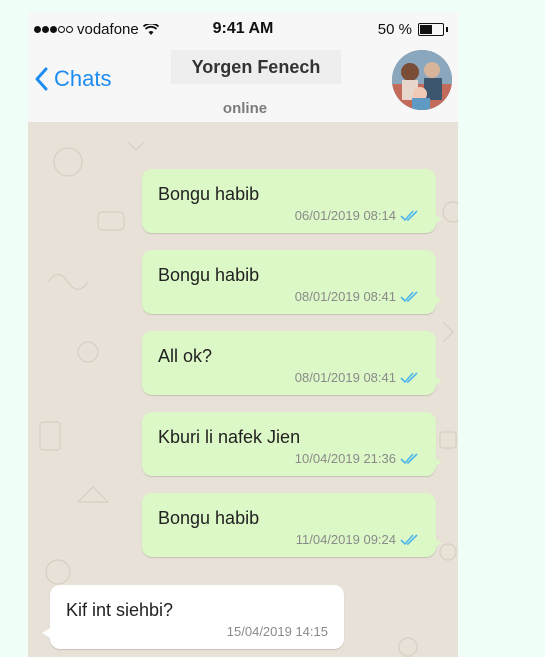  What do you see at coordinates (243, 29) in the screenshot?
I see `status-bar: vodafone 9:41 AM 50 %` at bounding box center [243, 29].